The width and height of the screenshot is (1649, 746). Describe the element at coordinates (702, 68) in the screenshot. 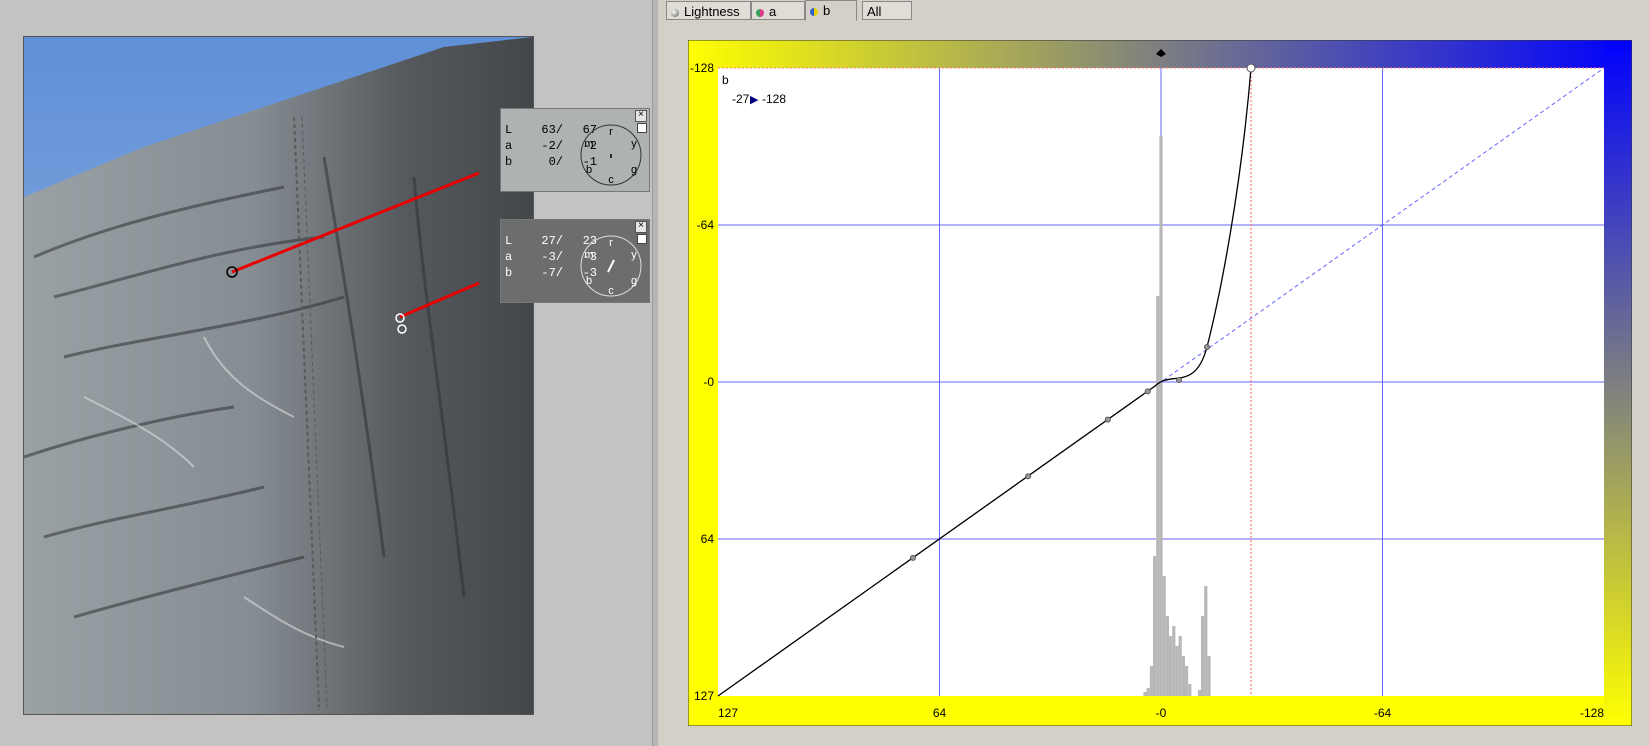

I see `y-tick-label: -128` at that location.